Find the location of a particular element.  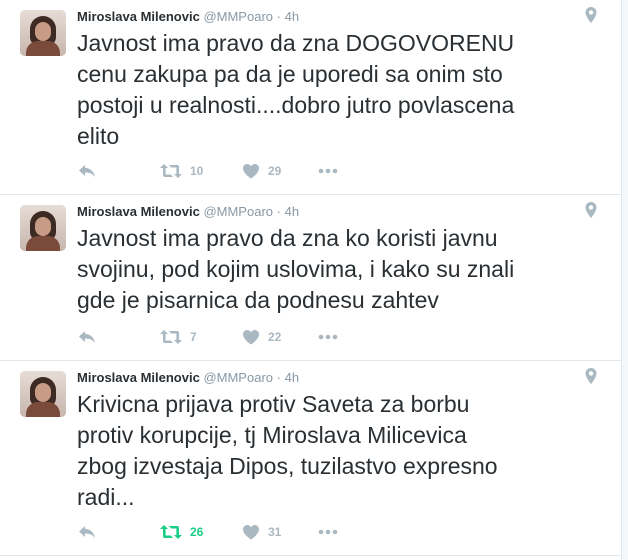

like-count: 31 is located at coordinates (275, 532).